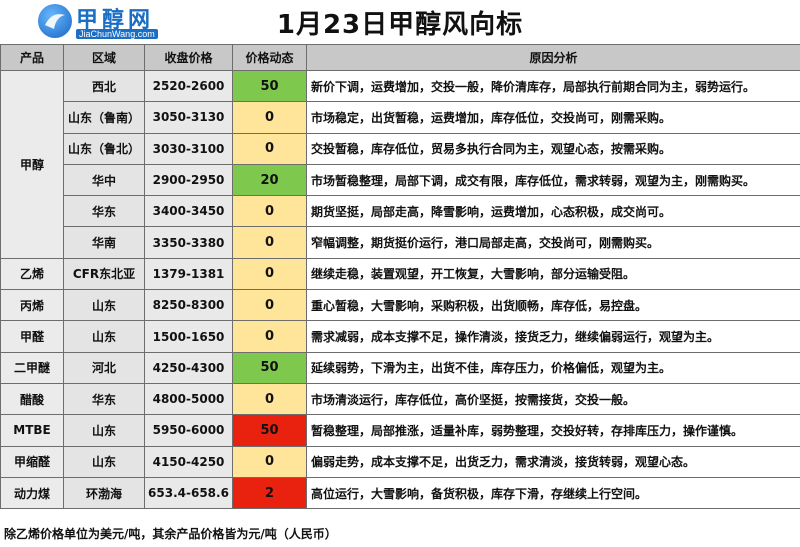 The width and height of the screenshot is (800, 547). I want to click on reason-cell: 市场暂稳整理，局部下调，成交有限，库存低位，需求转弱，观望为主，刚需购买。, so click(553, 180).